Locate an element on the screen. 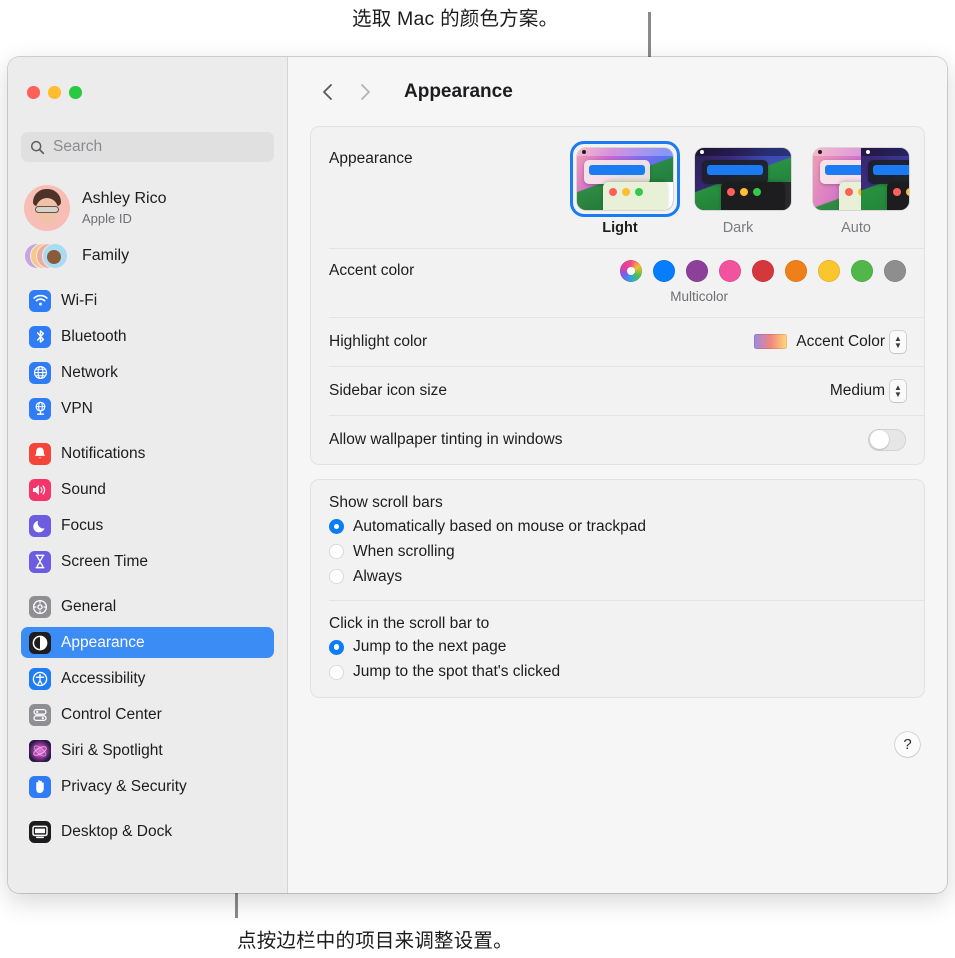  sidebar-icon-size-row: Sidebar icon size Medium ▲ ▼ is located at coordinates (617, 390).